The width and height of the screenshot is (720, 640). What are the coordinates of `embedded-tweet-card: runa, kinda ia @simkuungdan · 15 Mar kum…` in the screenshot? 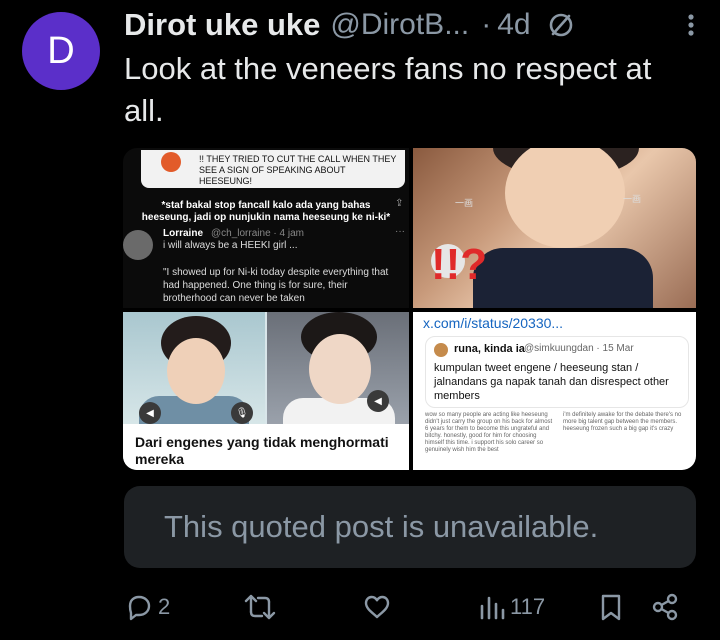 It's located at (557, 372).